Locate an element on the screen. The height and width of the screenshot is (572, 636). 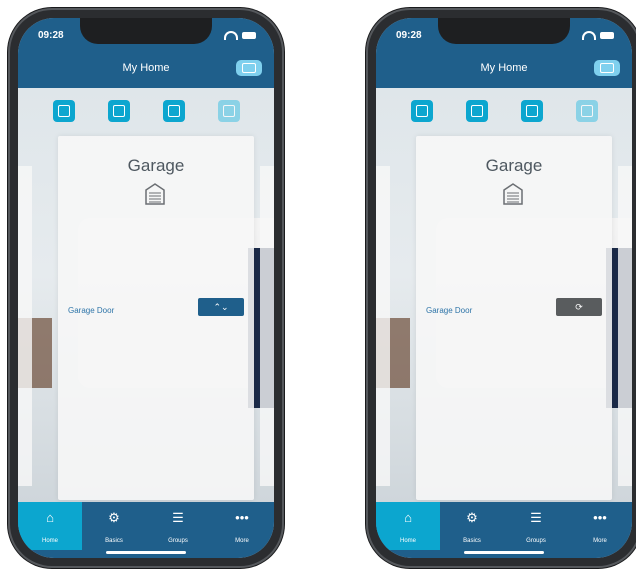
garage-door-control: ⌃⌄ is located at coordinates (221, 307).